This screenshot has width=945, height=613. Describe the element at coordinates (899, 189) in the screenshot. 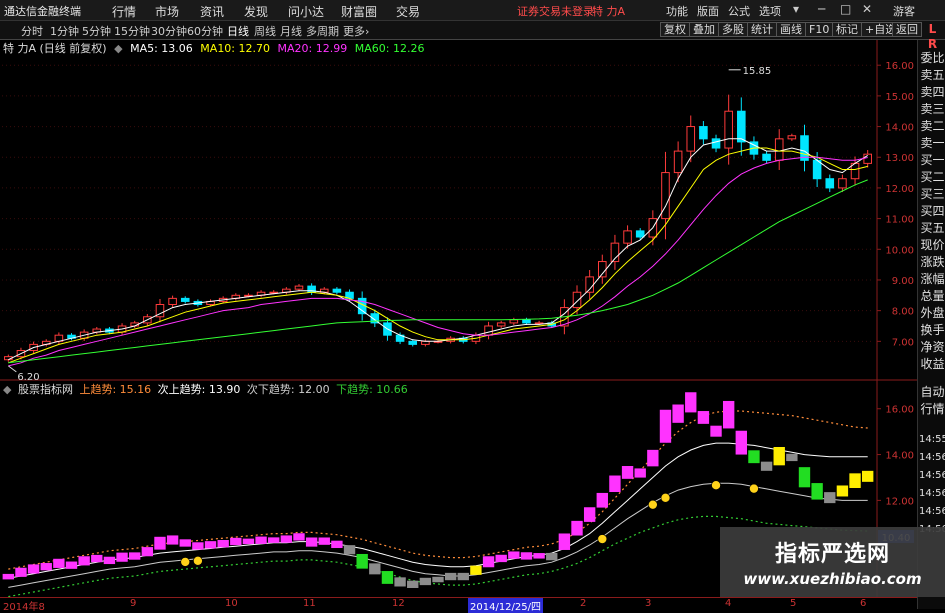

I see `price-tick-label: 12.00` at that location.